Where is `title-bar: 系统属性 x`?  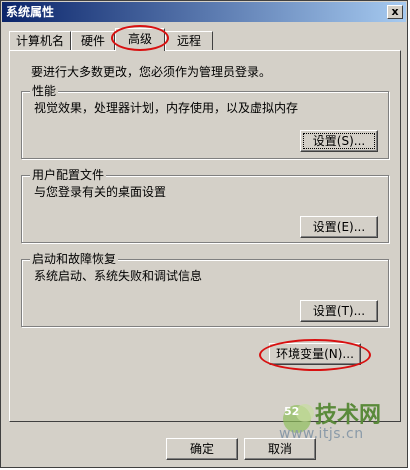
title-bar: 系统属性 x is located at coordinates (204, 12).